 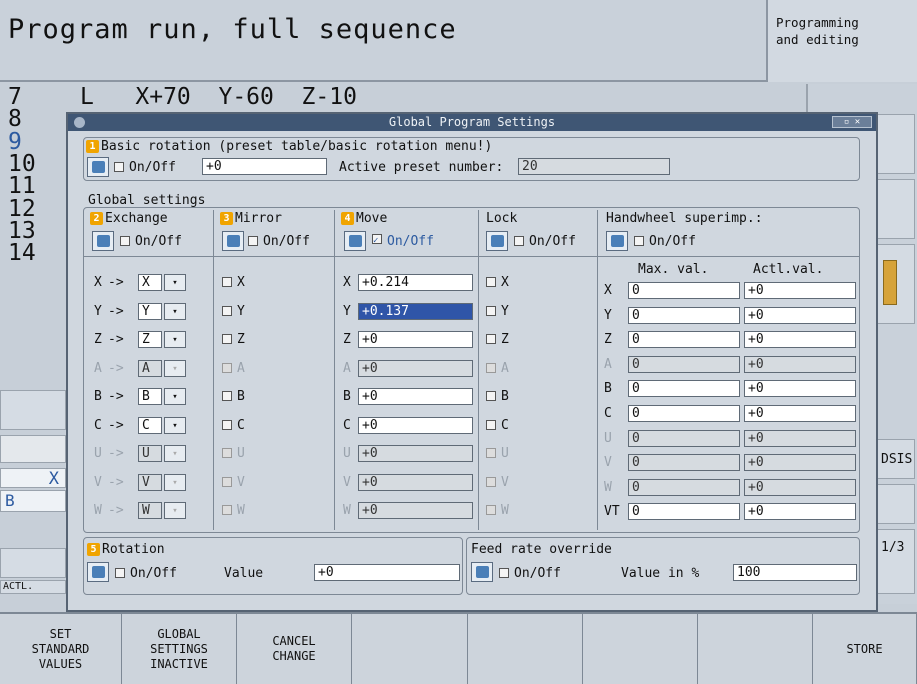 What do you see at coordinates (79, 122) in the screenshot?
I see `app-icon` at bounding box center [79, 122].